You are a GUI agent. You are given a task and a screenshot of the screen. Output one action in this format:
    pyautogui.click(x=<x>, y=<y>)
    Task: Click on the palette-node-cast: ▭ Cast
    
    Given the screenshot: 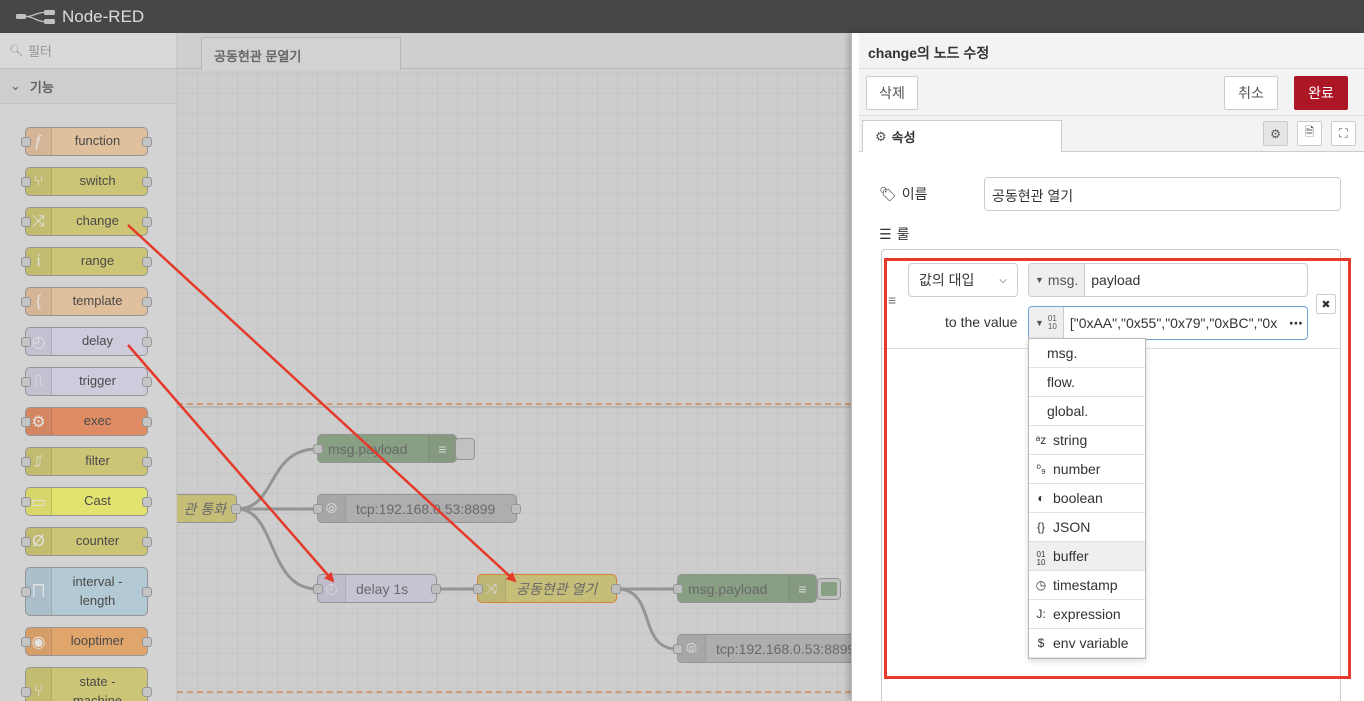 What is the action you would take?
    pyautogui.click(x=86, y=501)
    